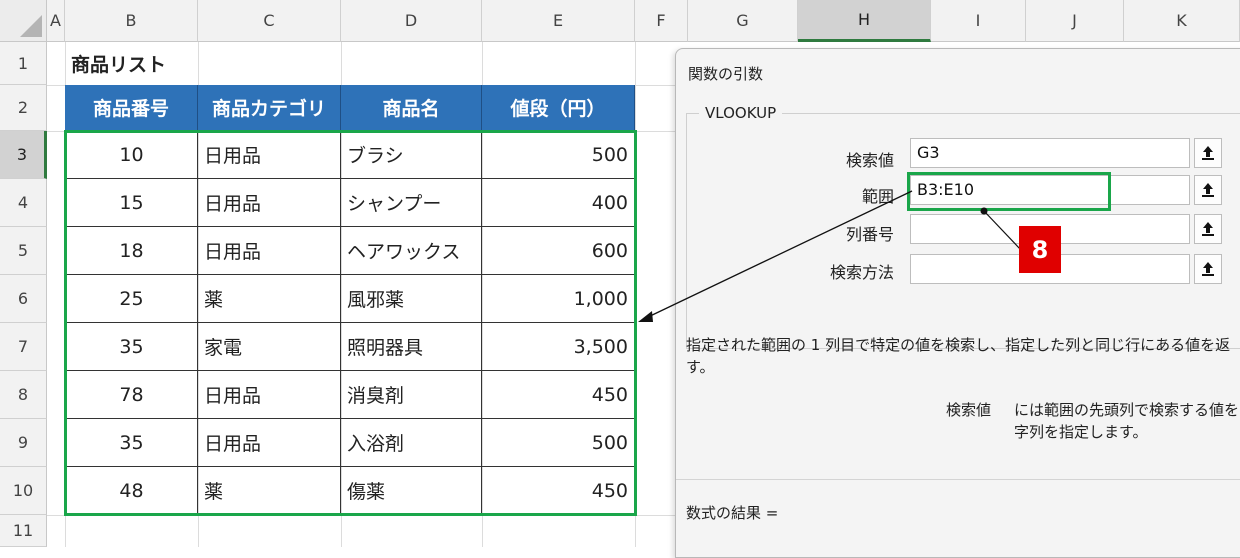 Image resolution: width=1240 pixels, height=558 pixels. What do you see at coordinates (984, 211) in the screenshot?
I see `leader-dot` at bounding box center [984, 211].